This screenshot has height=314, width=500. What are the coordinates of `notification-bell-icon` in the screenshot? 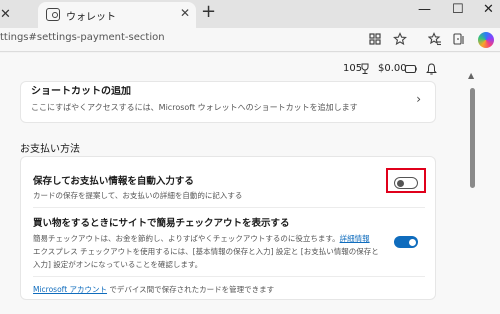 It's located at (431, 69).